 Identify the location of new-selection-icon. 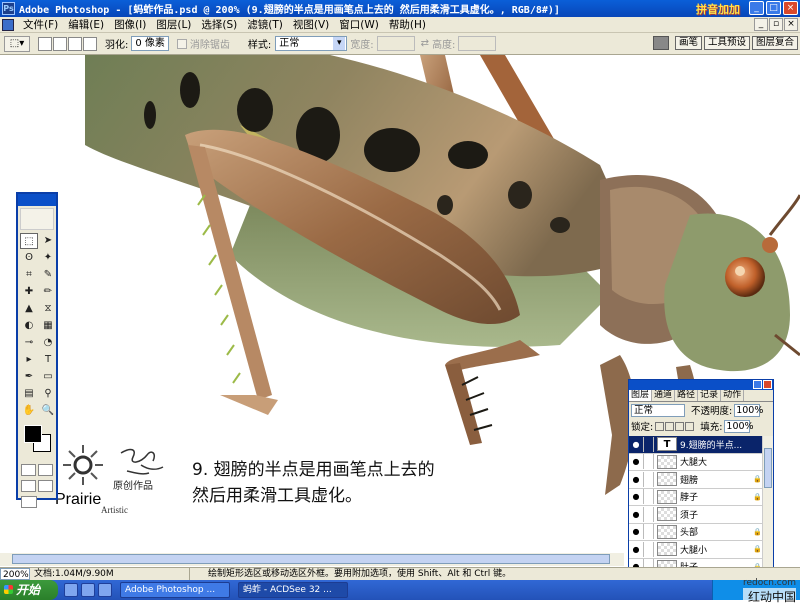
(45, 43).